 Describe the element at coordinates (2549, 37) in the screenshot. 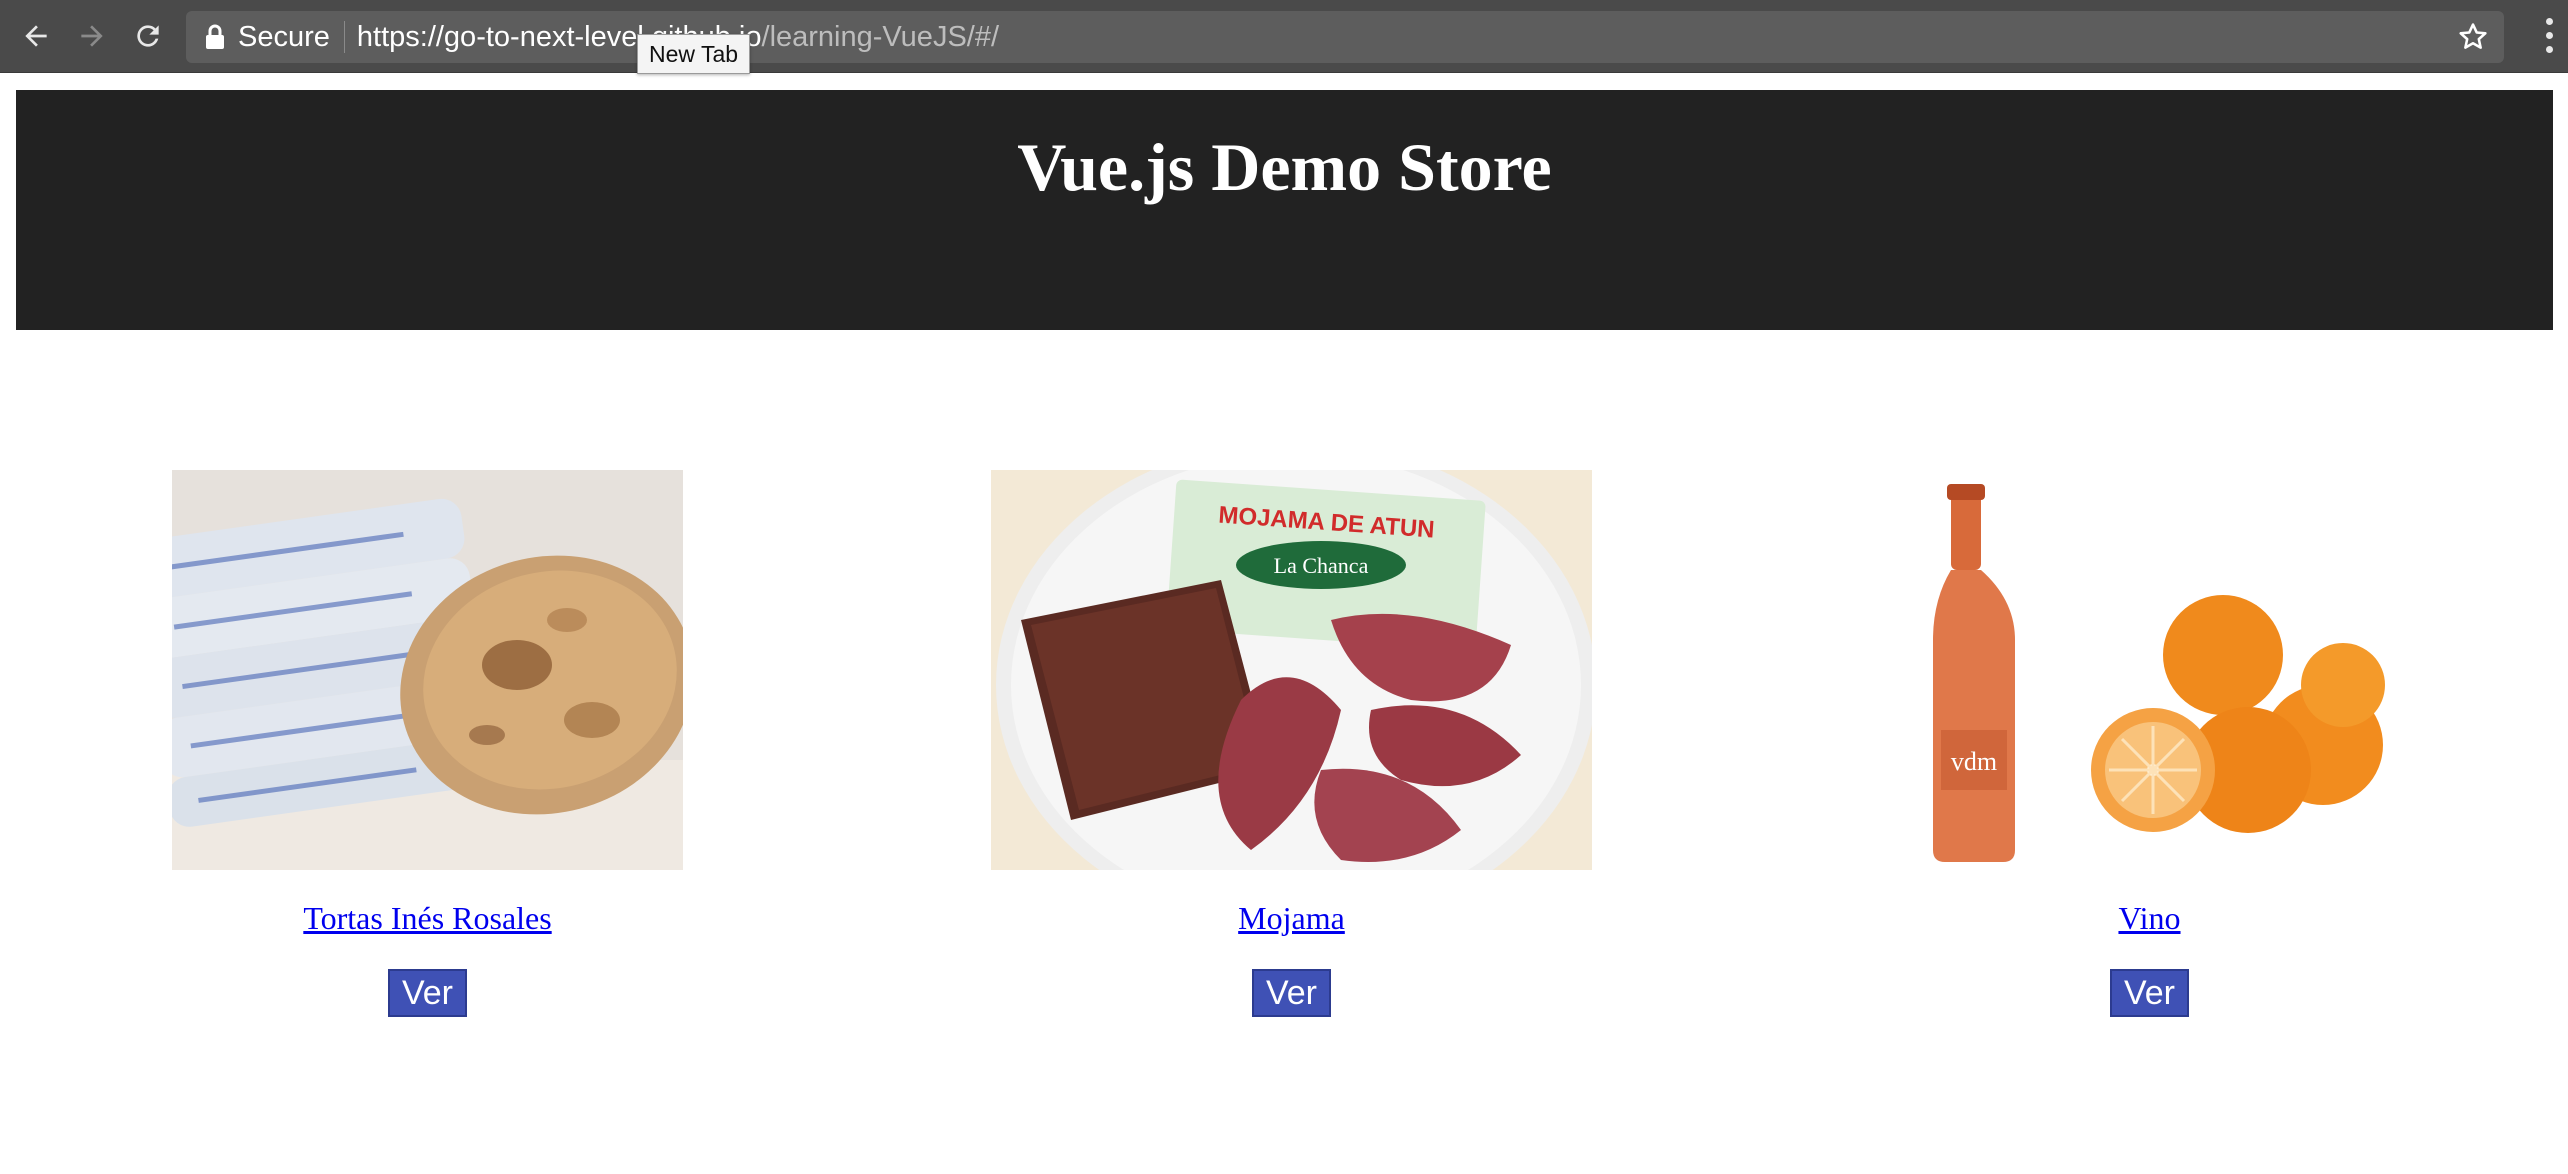

I see `menu-dots-icon` at that location.